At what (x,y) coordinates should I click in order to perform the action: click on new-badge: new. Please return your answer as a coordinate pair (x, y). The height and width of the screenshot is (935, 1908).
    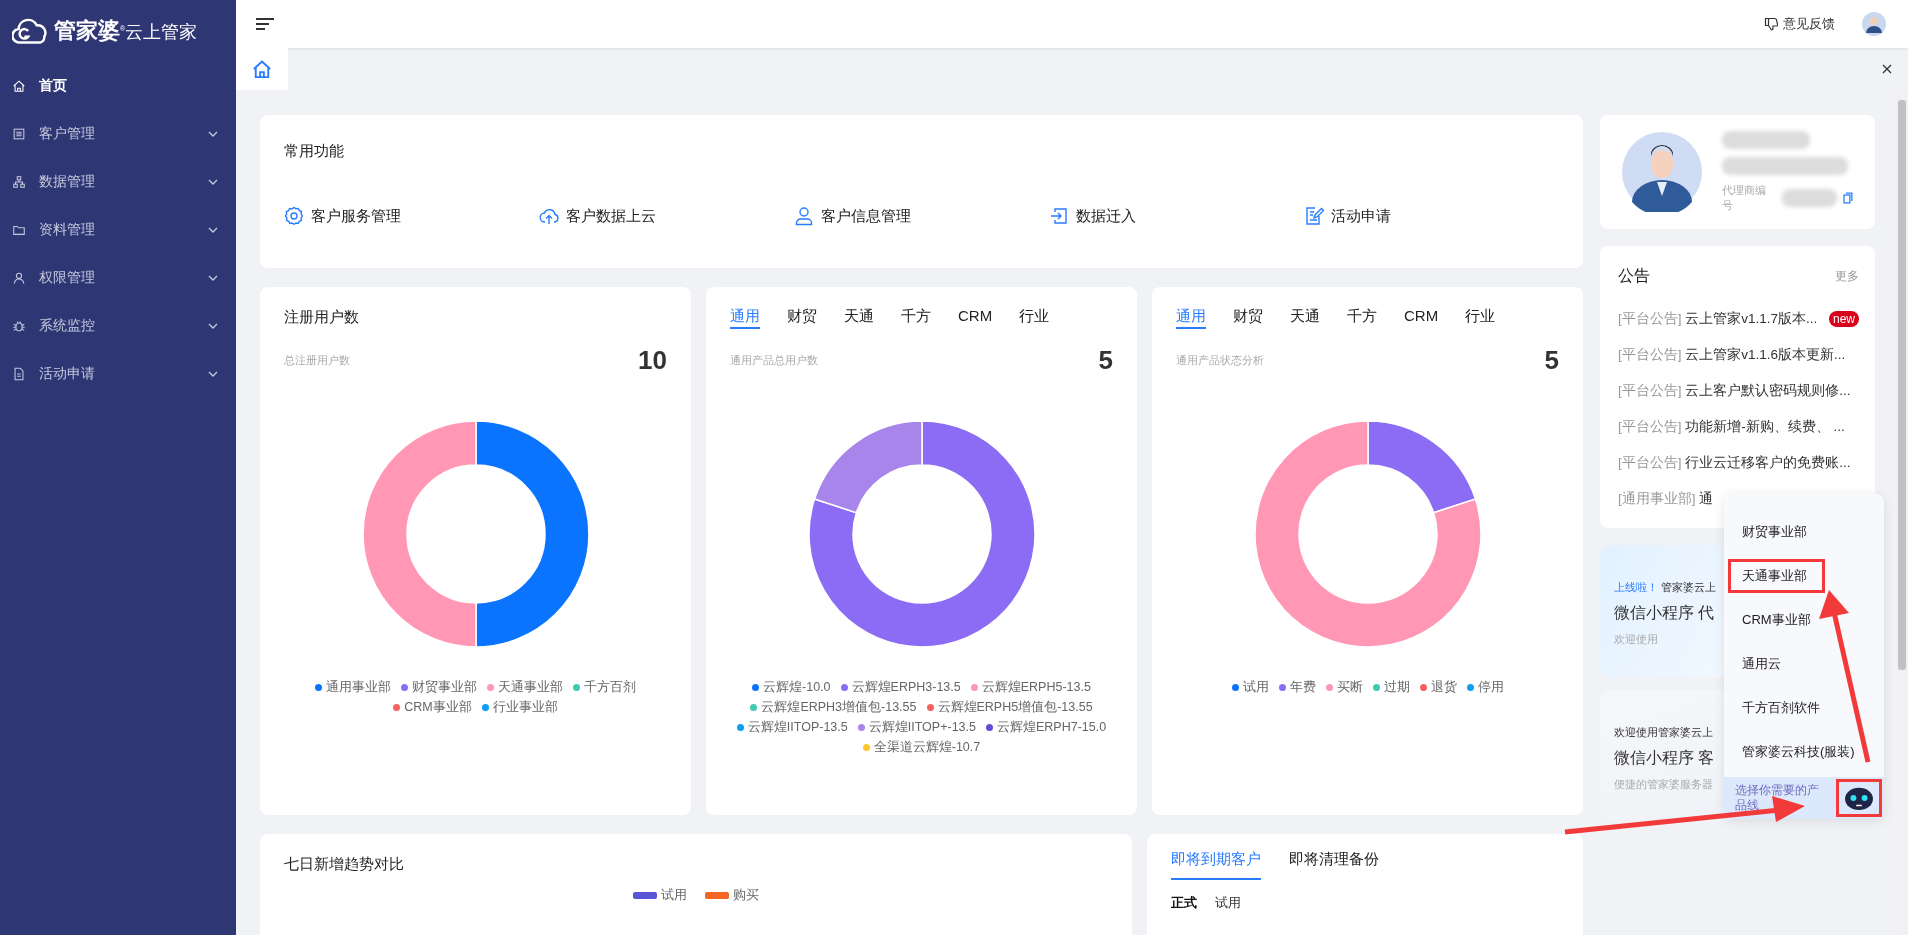
    Looking at the image, I should click on (1844, 319).